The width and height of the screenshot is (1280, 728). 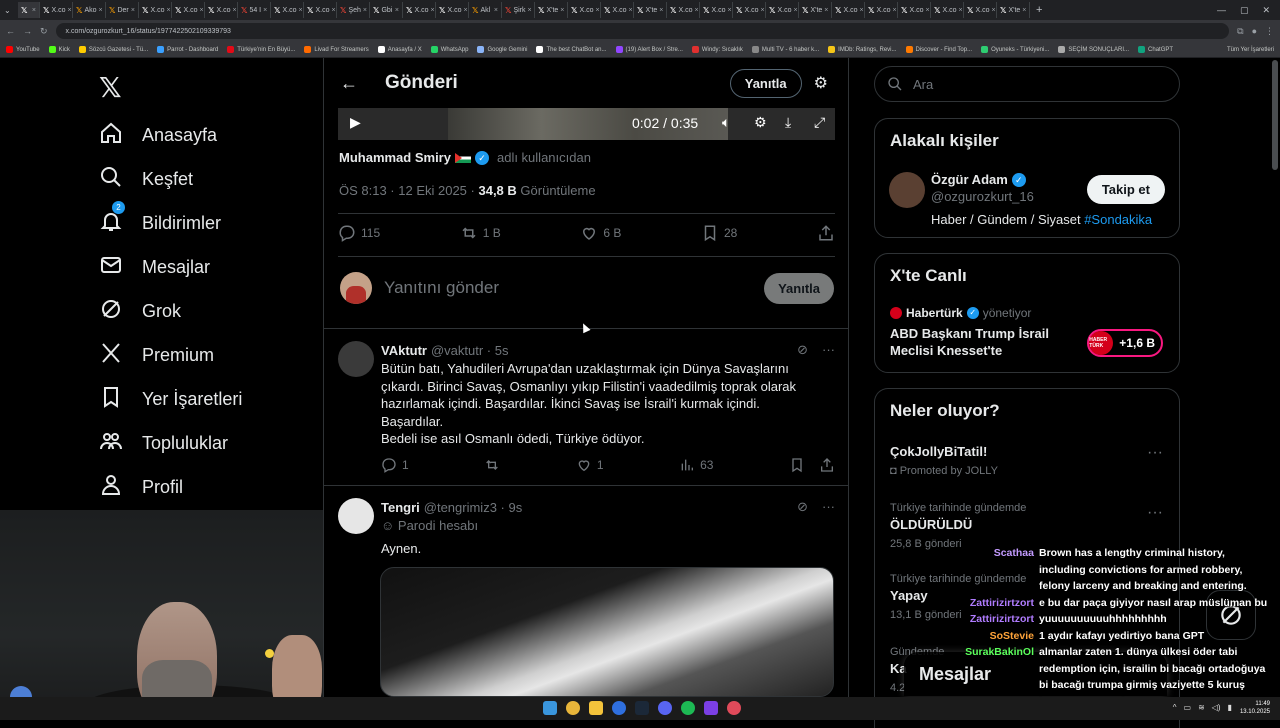 What do you see at coordinates (711, 708) in the screenshot?
I see `obs-icon` at bounding box center [711, 708].